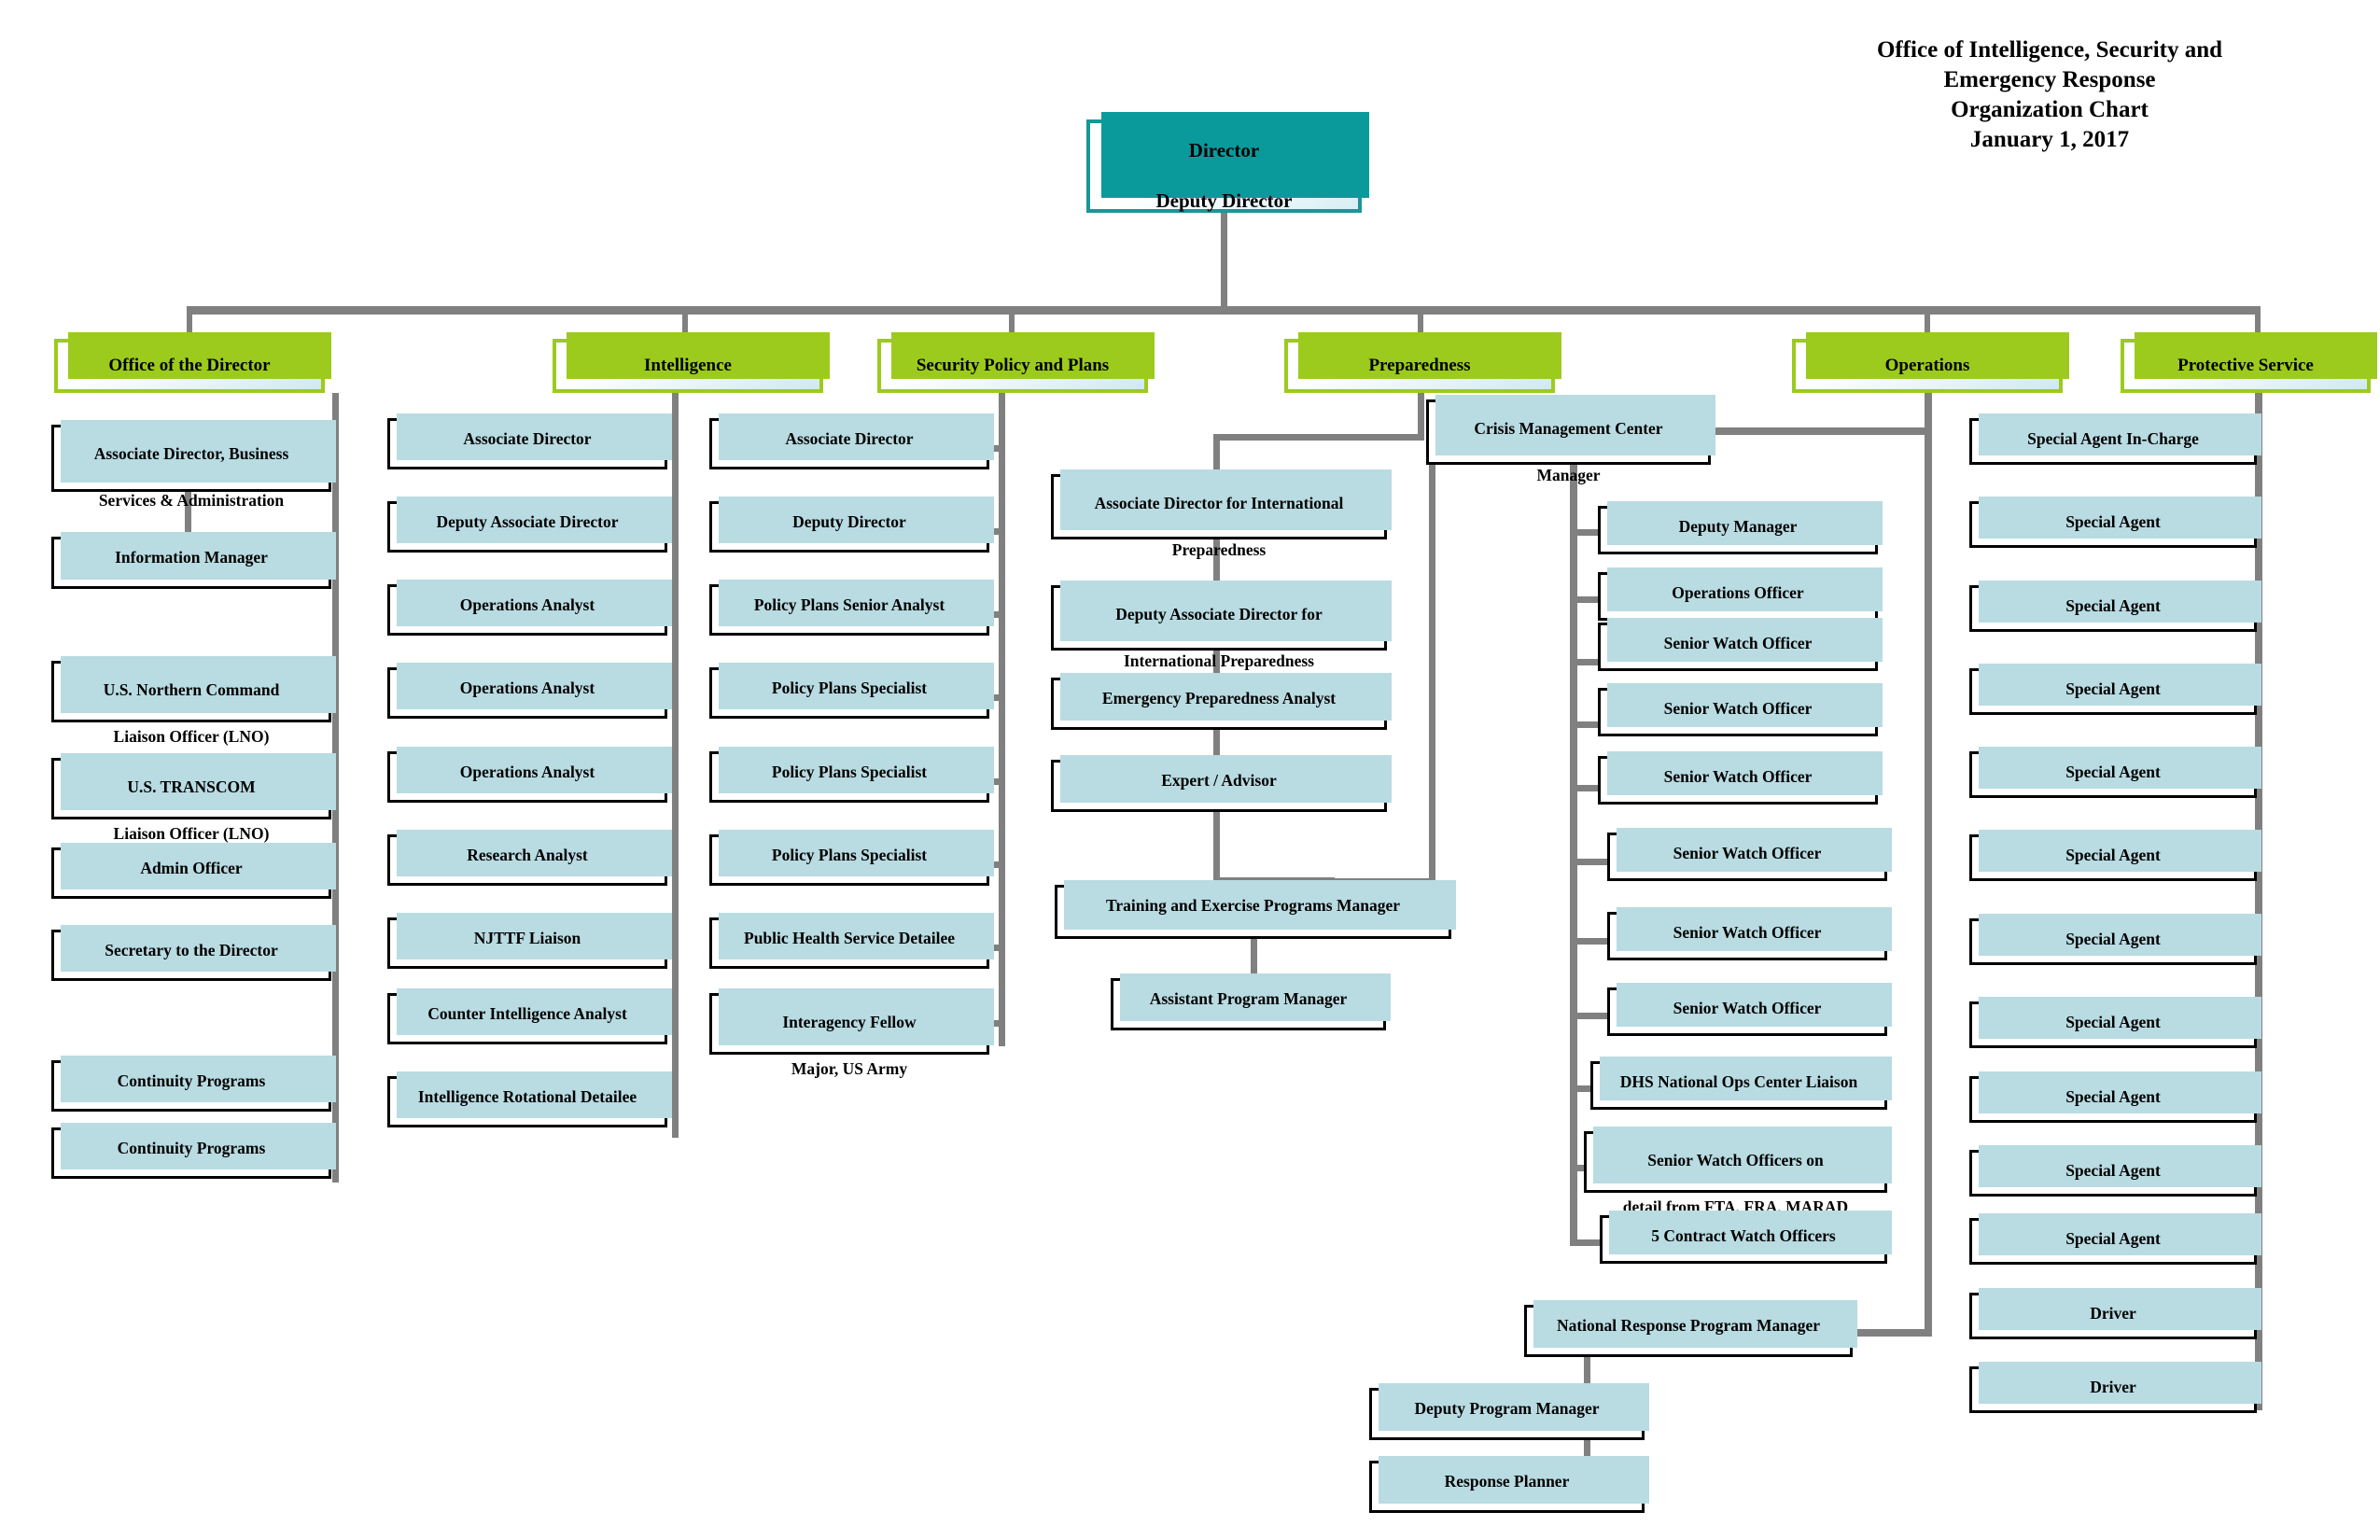 The image size is (2380, 1540). I want to click on node-ps-1-line-1: Special Agent, so click(2113, 521).